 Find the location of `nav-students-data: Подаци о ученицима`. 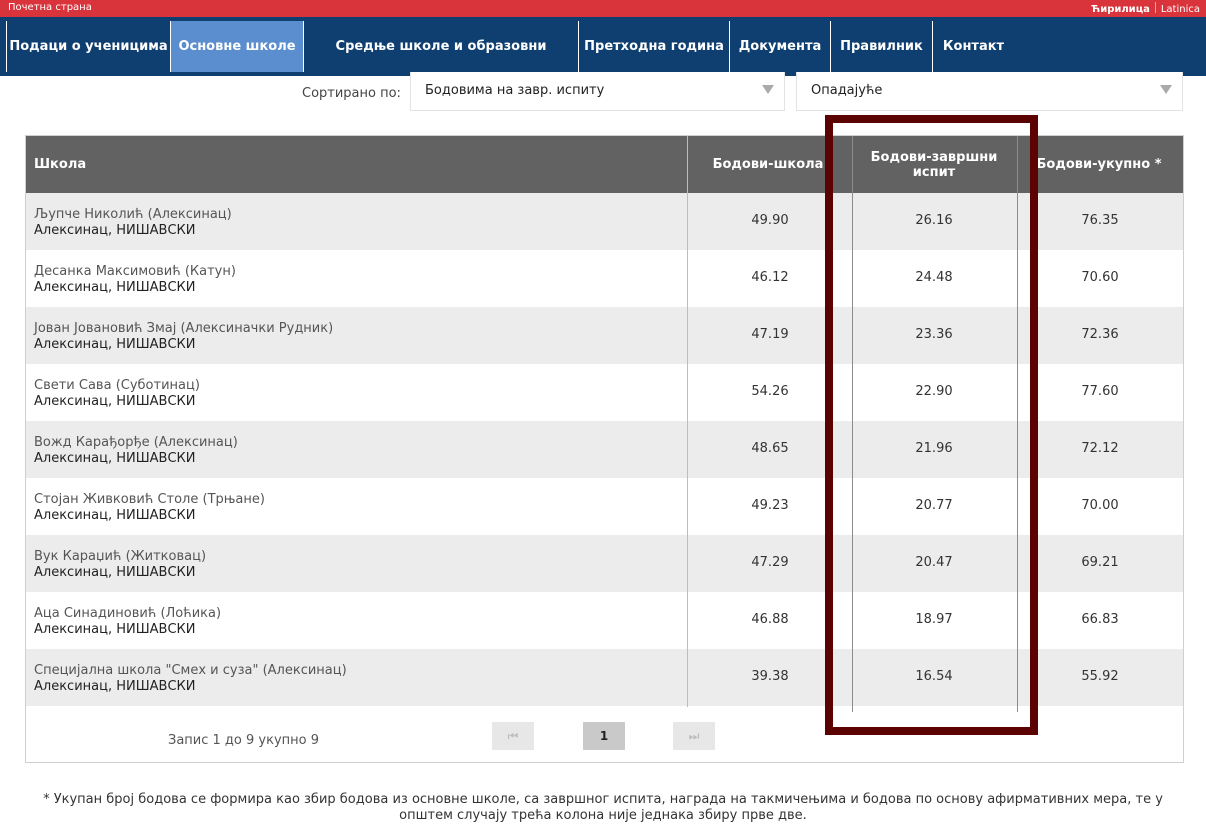

nav-students-data: Подаци о ученицима is located at coordinates (88, 46).